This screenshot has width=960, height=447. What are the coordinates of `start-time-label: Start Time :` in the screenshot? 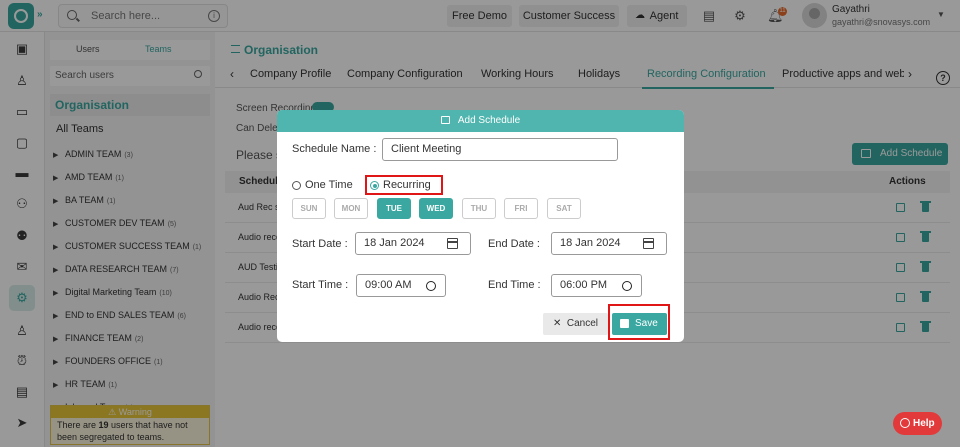 It's located at (320, 285).